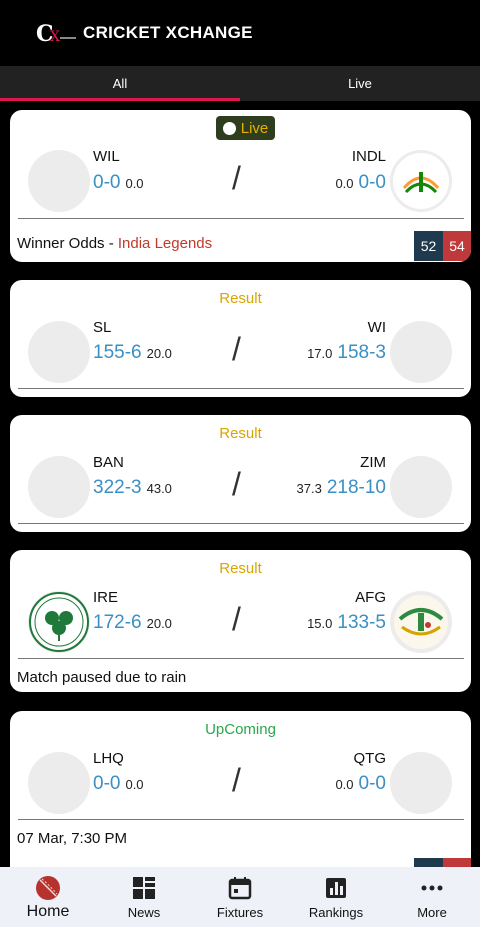 Image resolution: width=480 pixels, height=927 pixels. Describe the element at coordinates (65, 243) in the screenshot. I see `winner-odds-label: Winner Odds -` at that location.